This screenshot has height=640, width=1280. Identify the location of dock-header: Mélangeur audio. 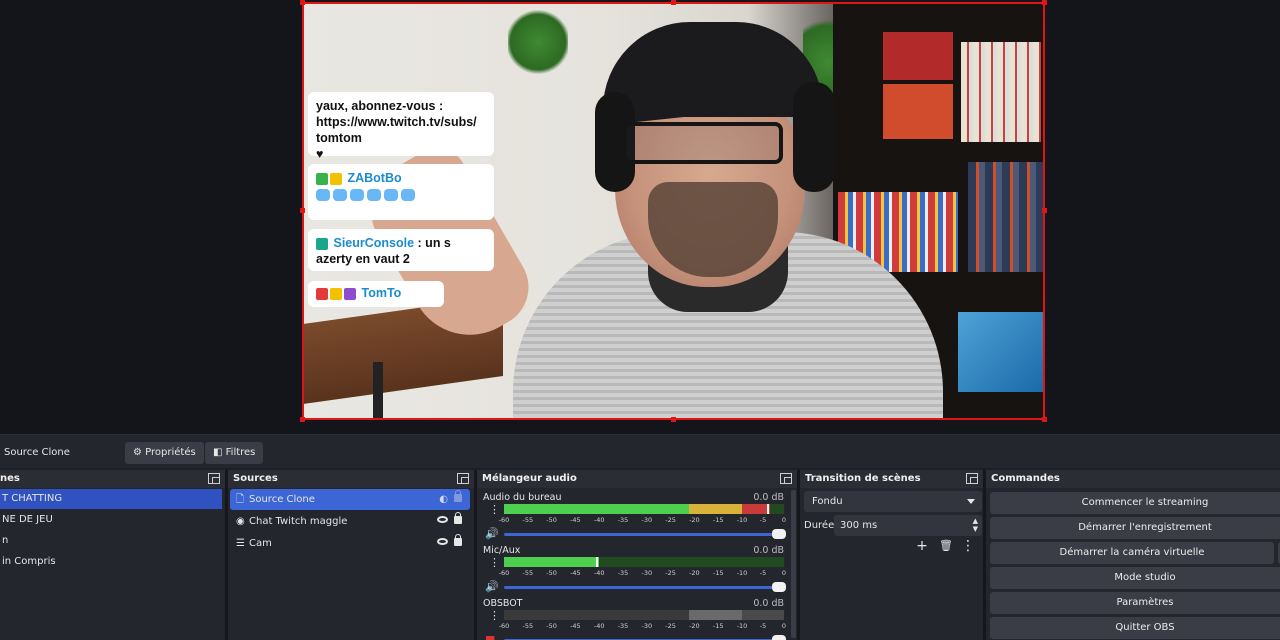
(637, 479).